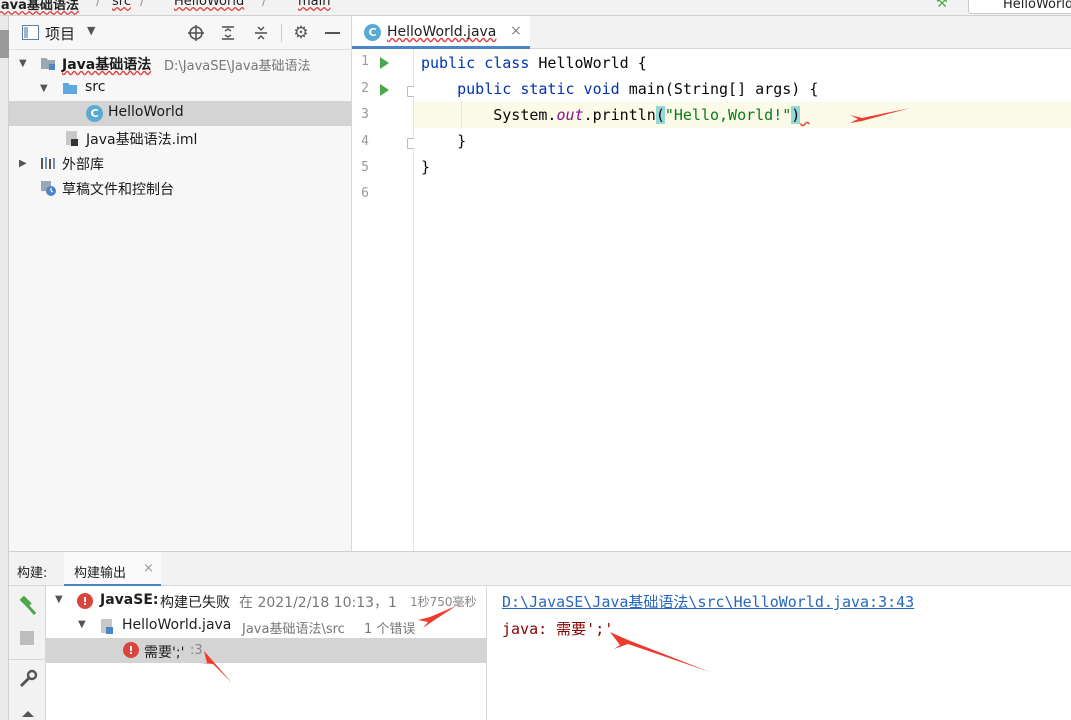  I want to click on line-number: 5, so click(365, 167).